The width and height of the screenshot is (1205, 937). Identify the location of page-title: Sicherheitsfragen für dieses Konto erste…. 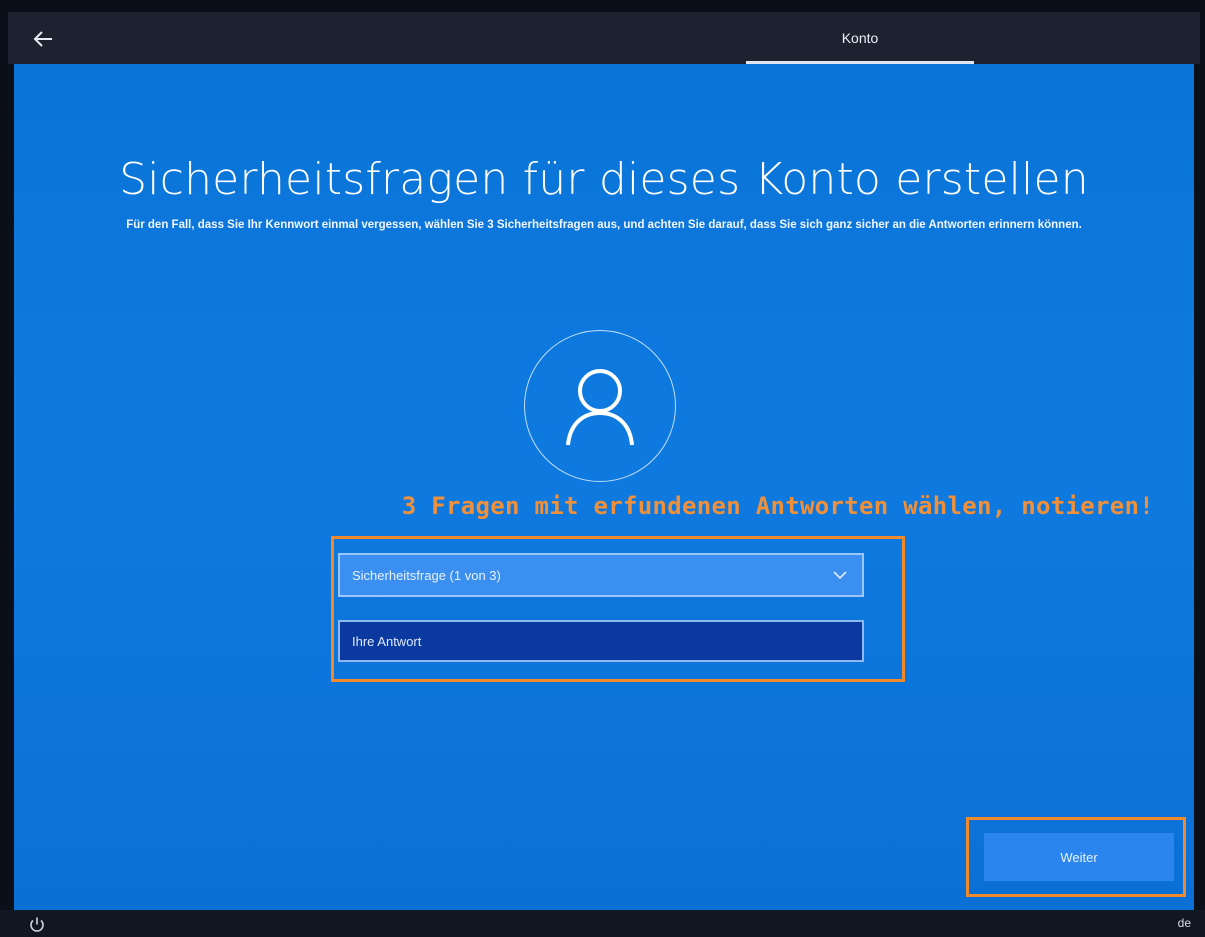
(604, 179).